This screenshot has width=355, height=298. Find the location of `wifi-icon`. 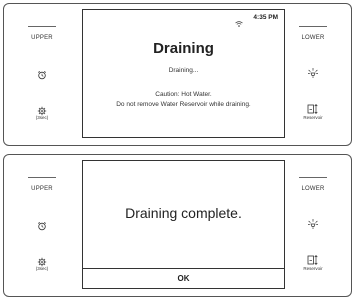

wifi-icon is located at coordinates (239, 23).